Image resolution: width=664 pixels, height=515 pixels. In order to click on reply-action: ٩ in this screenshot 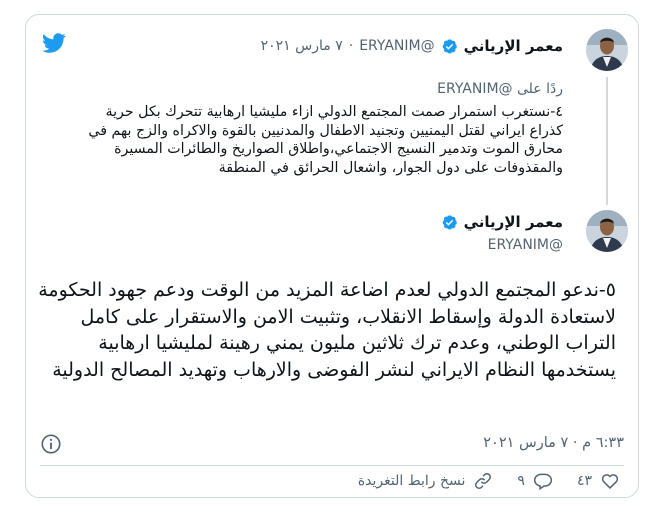, I will do `click(535, 481)`.